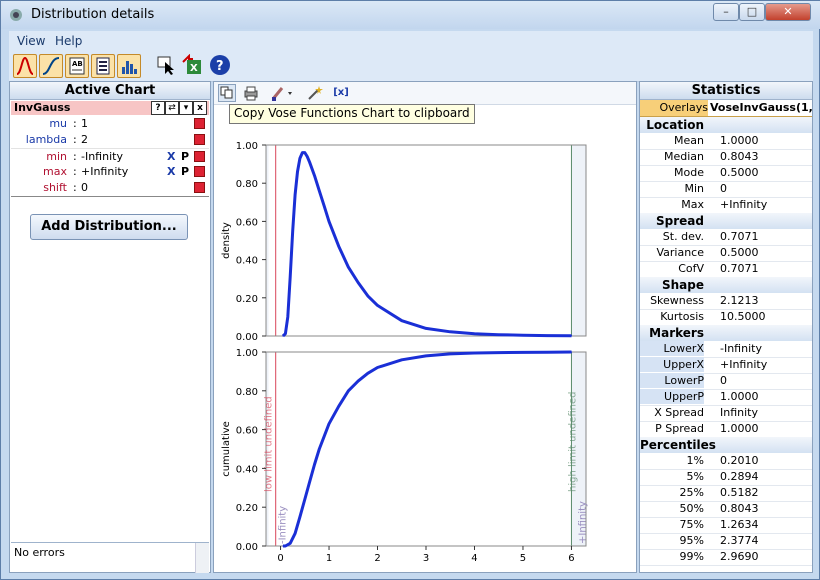  What do you see at coordinates (25, 66) in the screenshot?
I see `pdf-chart-icon` at bounding box center [25, 66].